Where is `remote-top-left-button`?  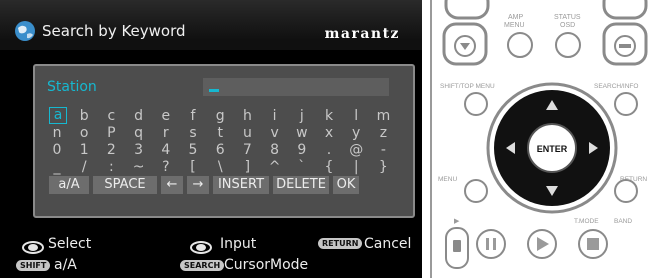
remote-top-left-button is located at coordinates (467, 10).